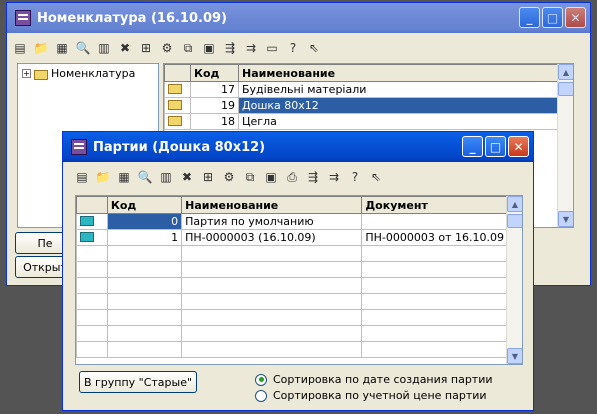  I want to click on row-name: Будівельні матеріали, so click(398, 89).